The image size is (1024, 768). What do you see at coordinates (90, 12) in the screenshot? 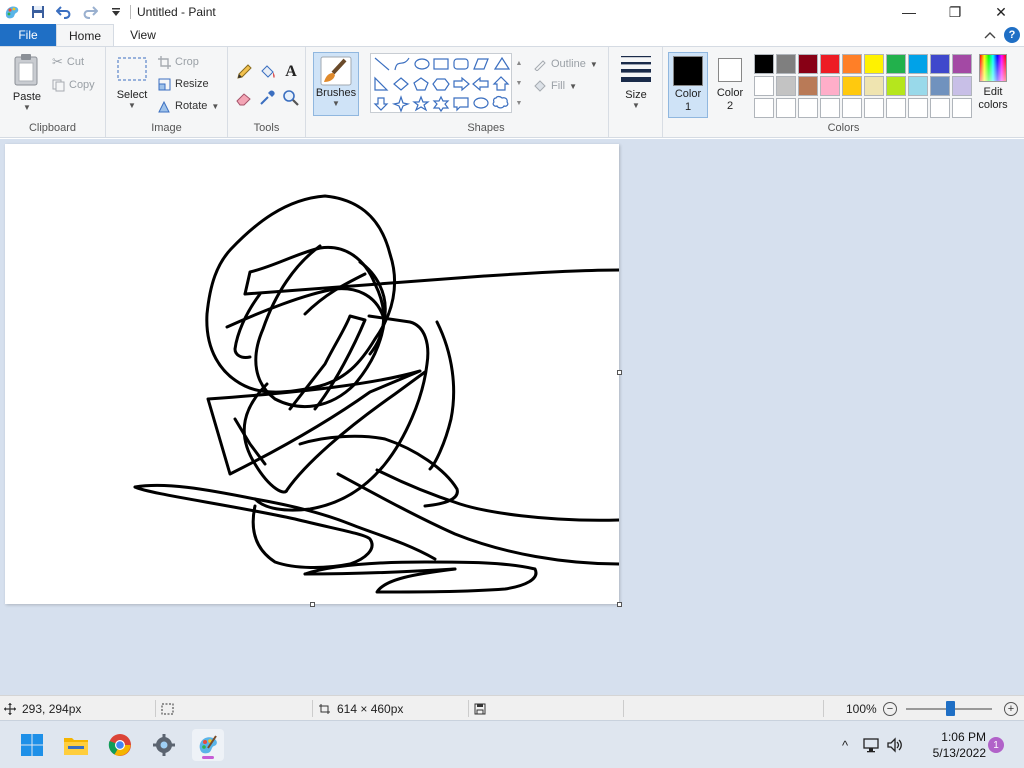
I see `redo-icon` at bounding box center [90, 12].